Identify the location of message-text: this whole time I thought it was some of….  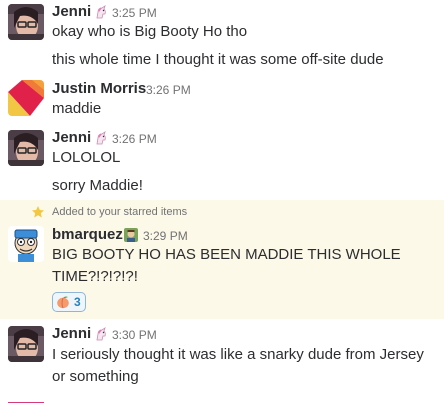
(218, 59).